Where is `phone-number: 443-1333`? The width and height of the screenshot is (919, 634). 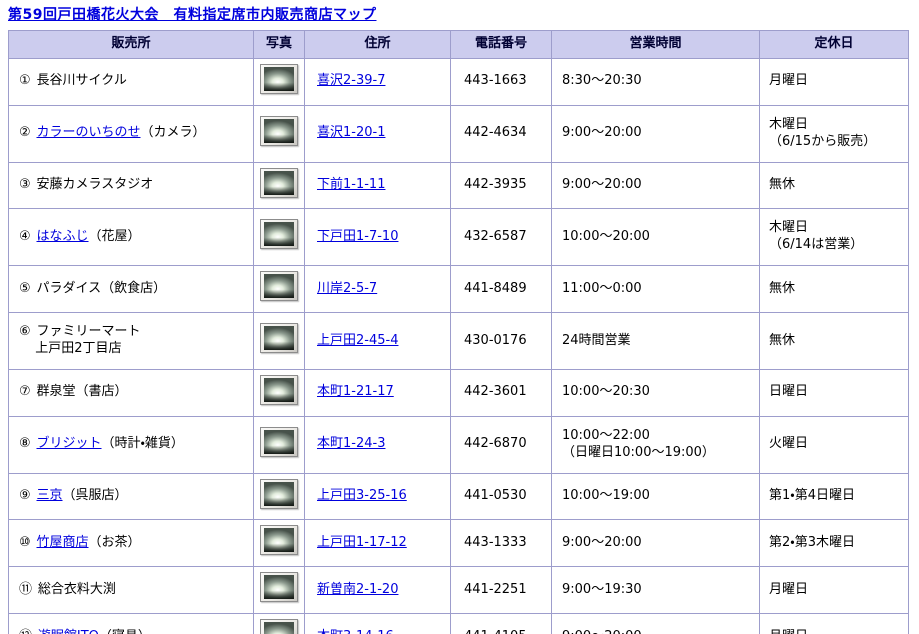
phone-number: 443-1333 is located at coordinates (495, 542).